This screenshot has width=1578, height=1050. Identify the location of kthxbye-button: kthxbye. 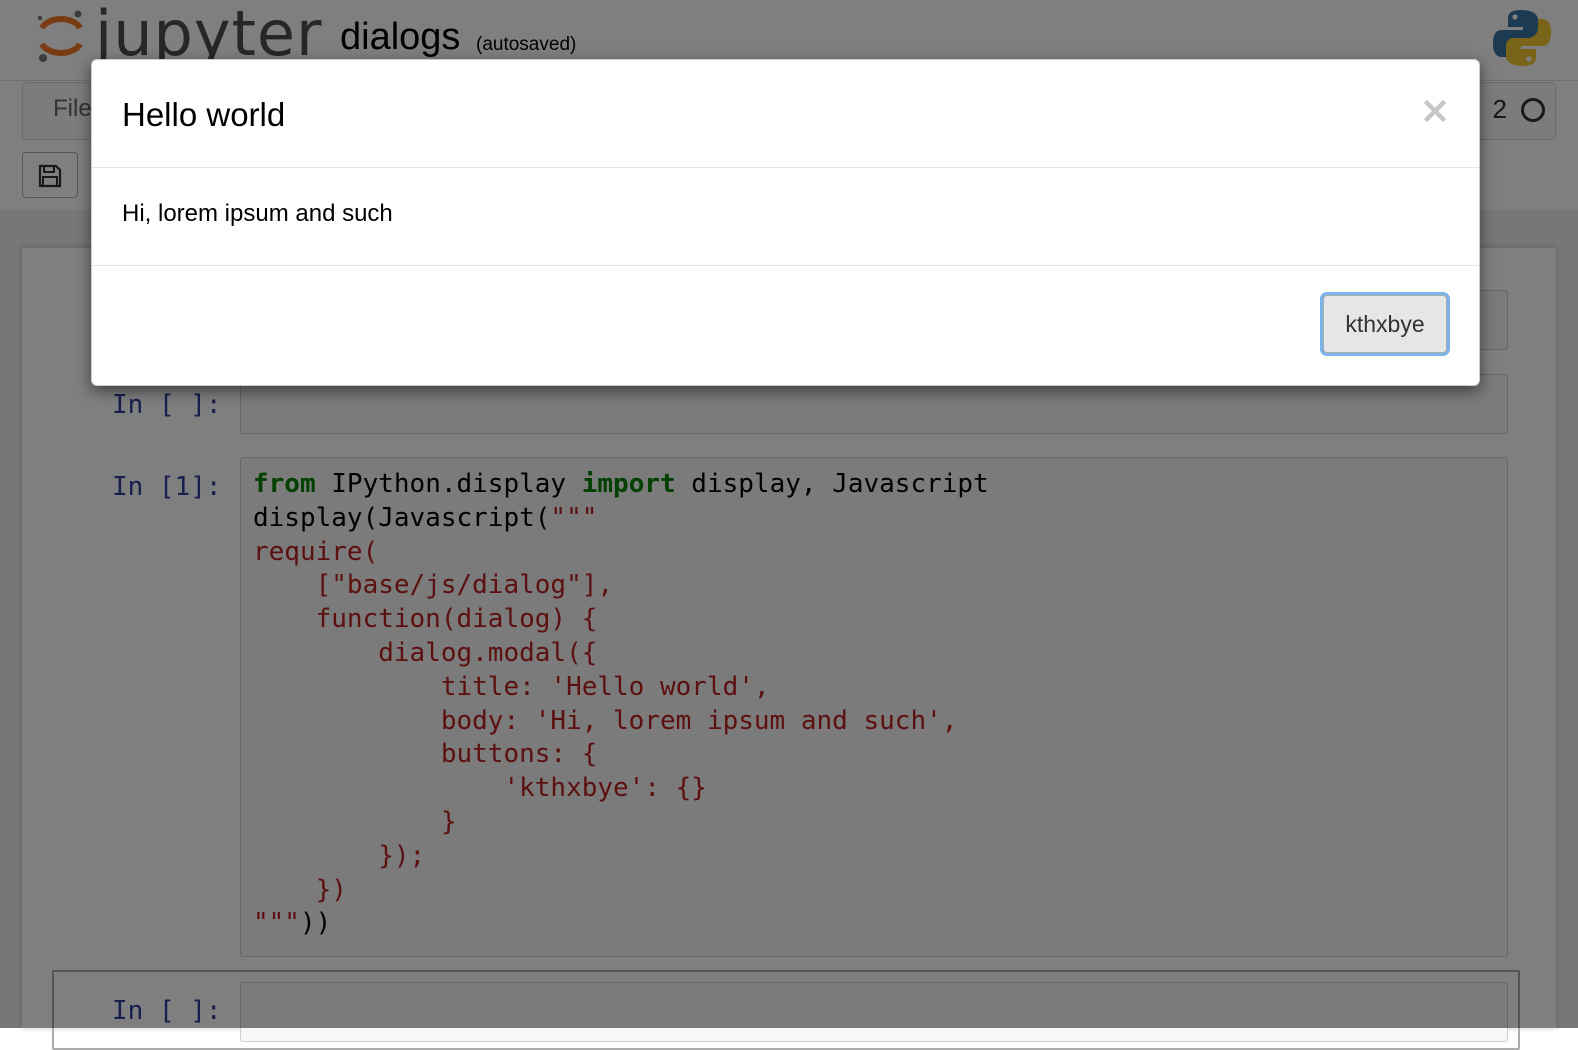
(1385, 324).